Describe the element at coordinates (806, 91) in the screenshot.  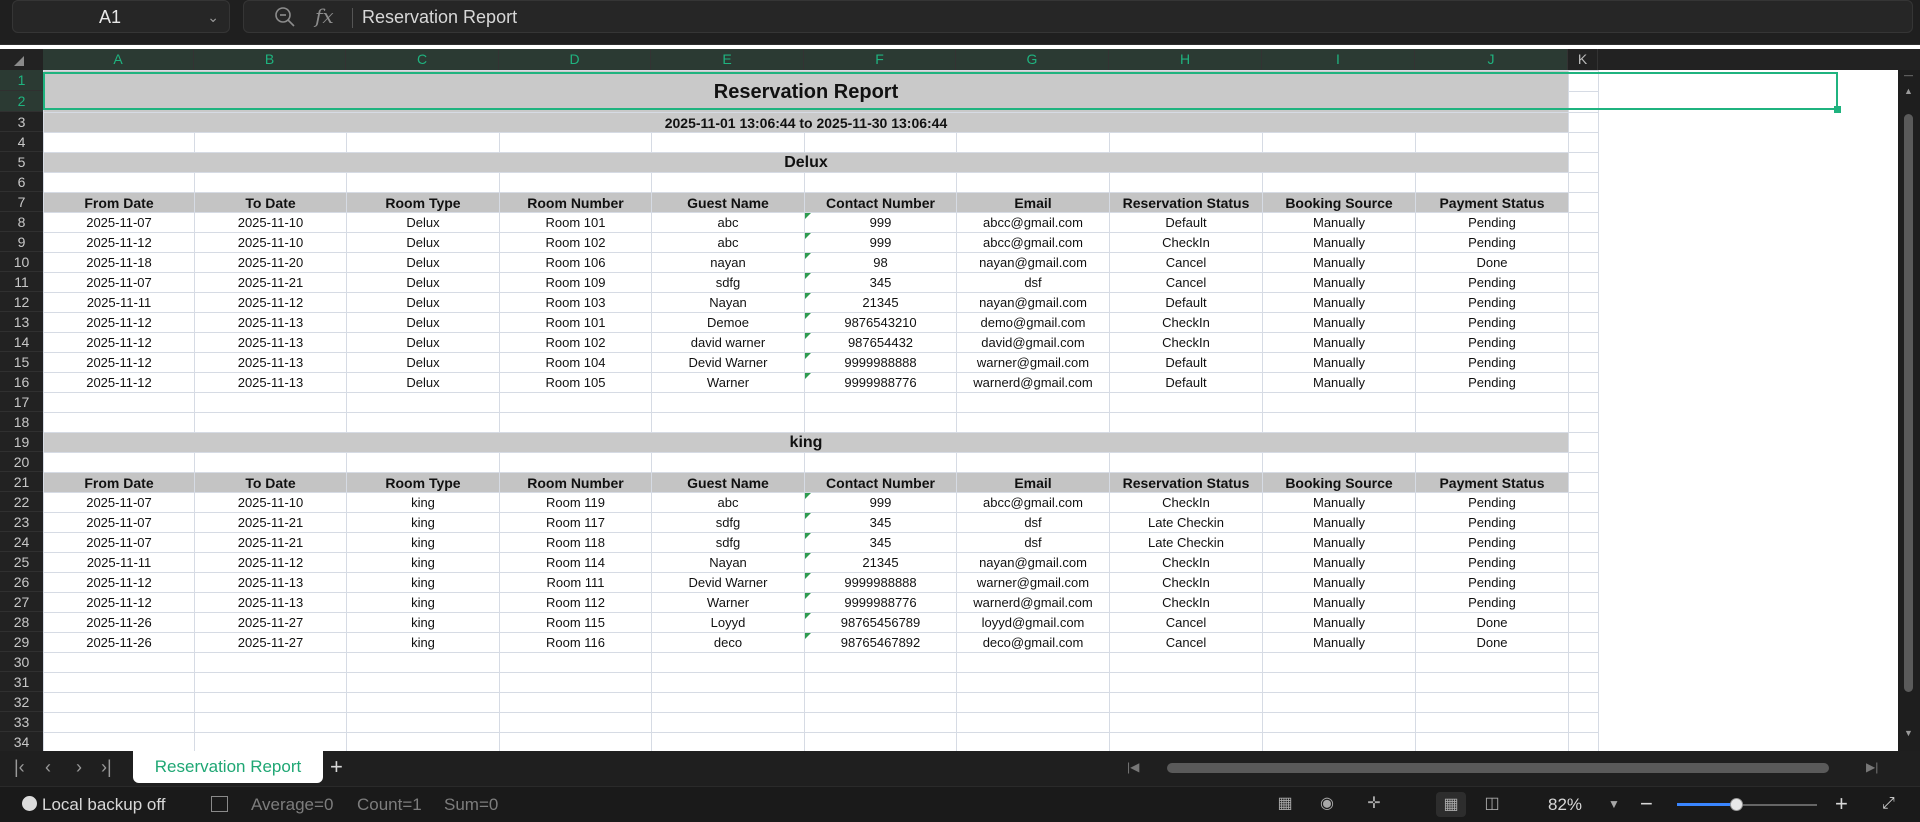
I see `report-title: Reservation Report` at that location.